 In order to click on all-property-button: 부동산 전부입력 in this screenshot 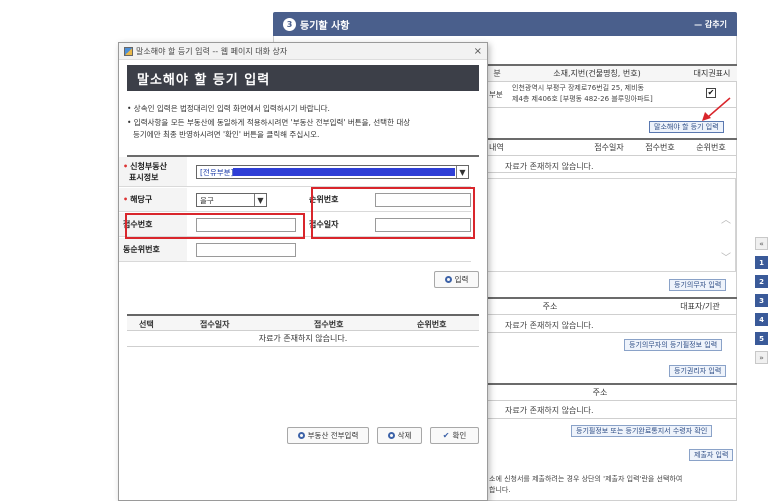, I will do `click(328, 435)`.